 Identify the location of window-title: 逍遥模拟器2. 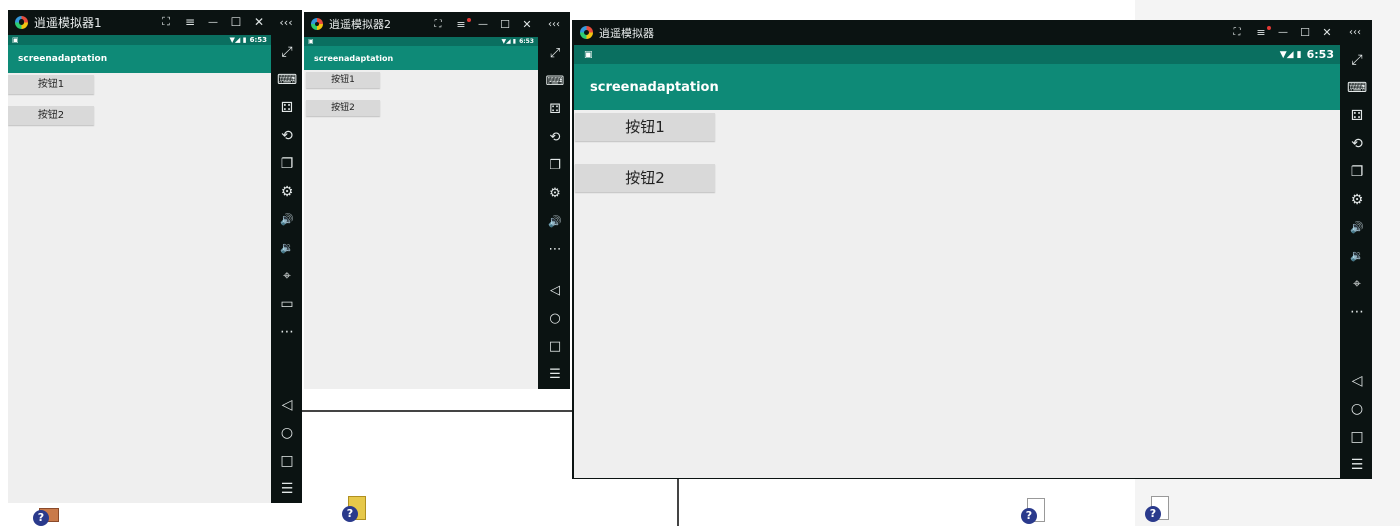
(360, 24).